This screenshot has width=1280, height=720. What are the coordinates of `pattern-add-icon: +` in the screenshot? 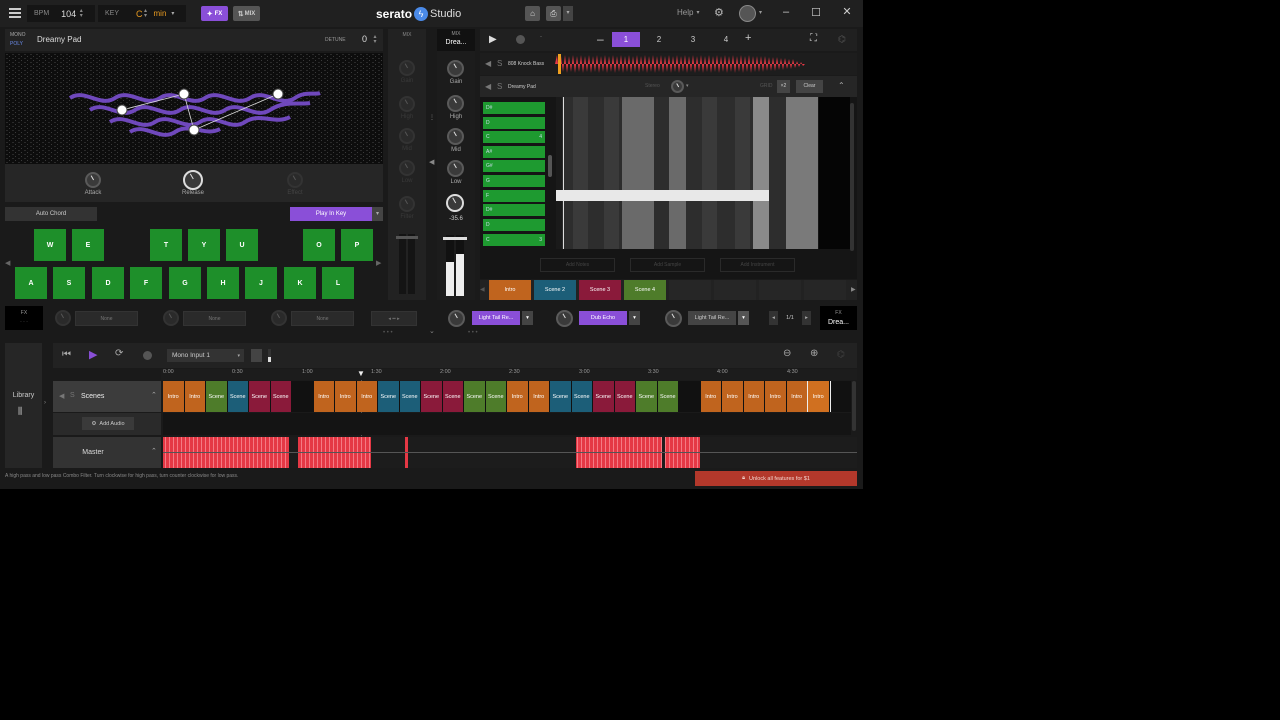 It's located at (748, 38).